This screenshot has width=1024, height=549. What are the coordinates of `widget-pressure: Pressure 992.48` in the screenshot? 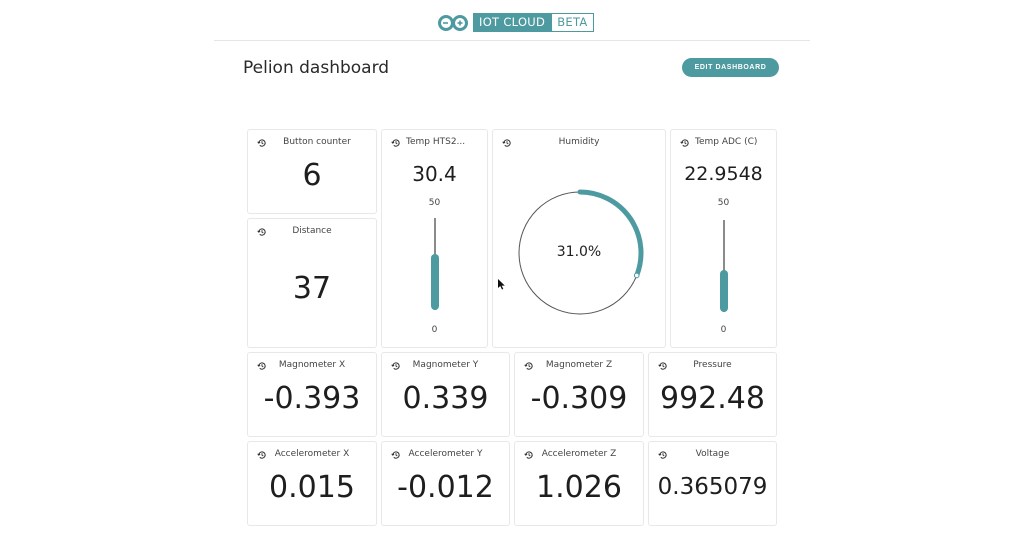 It's located at (712, 394).